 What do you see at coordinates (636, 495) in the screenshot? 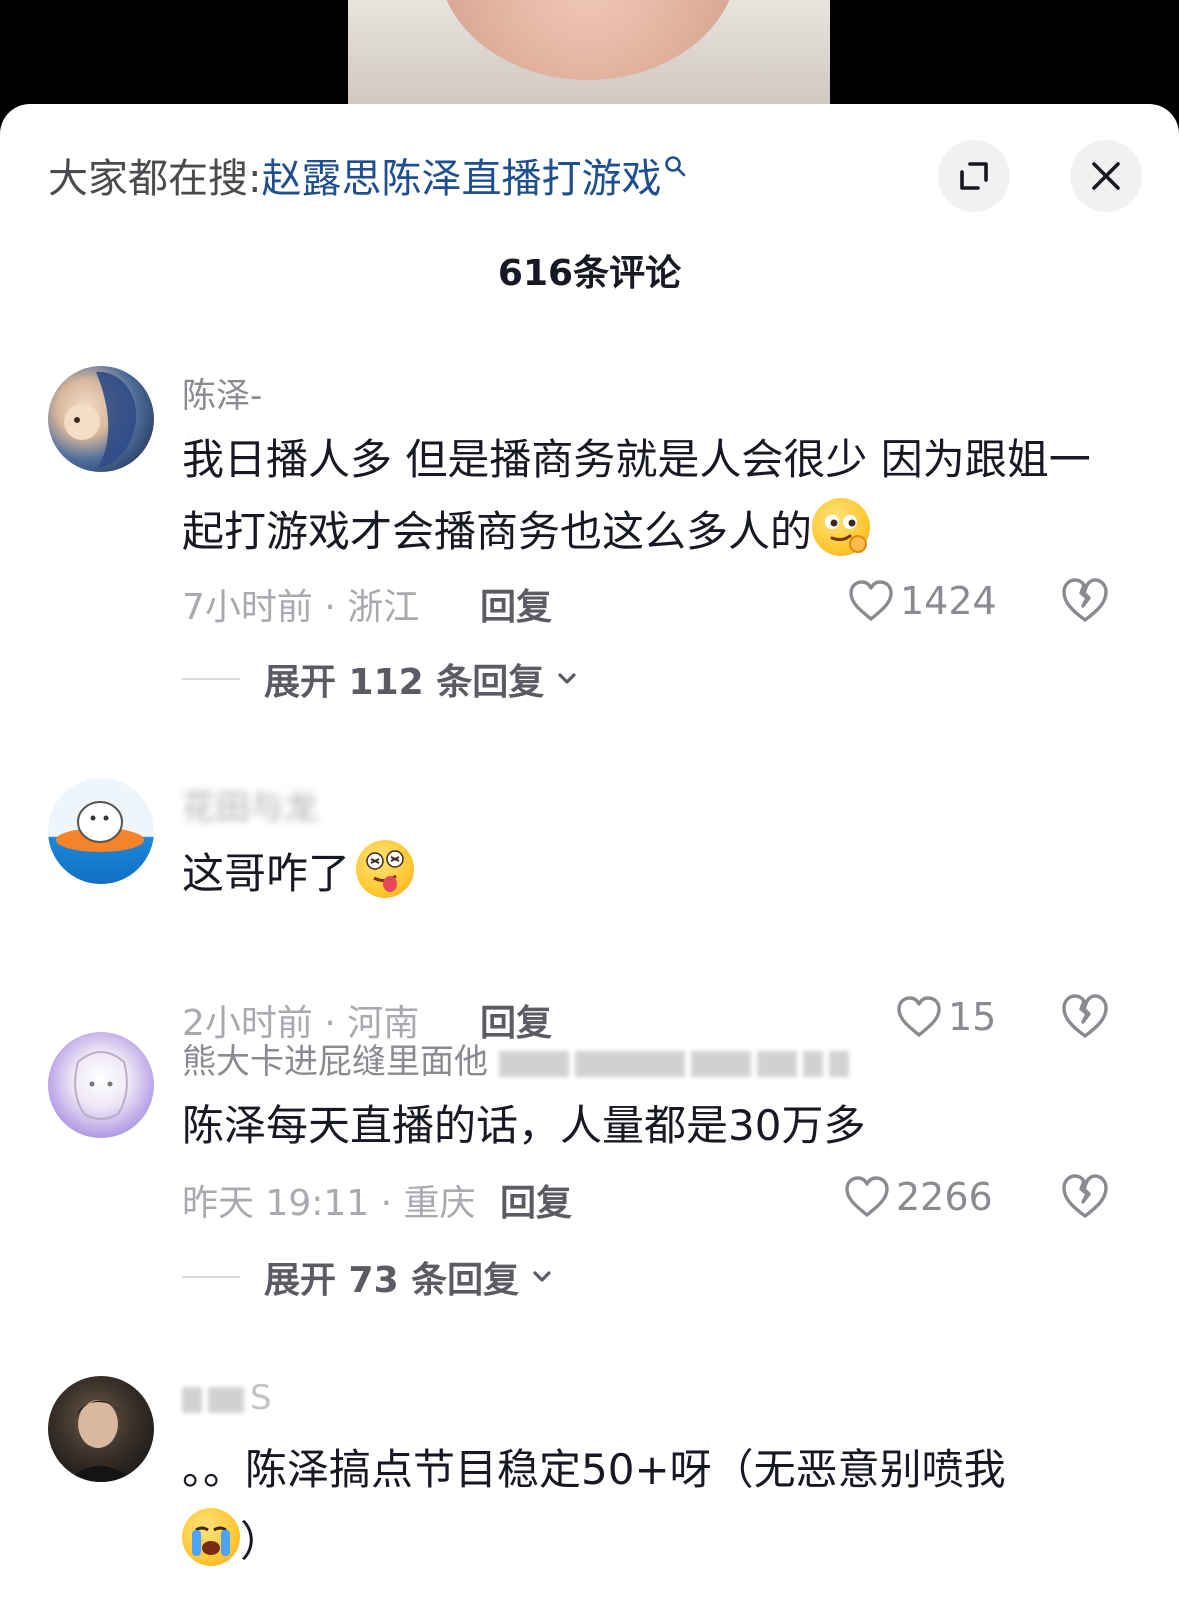
I see `comment-text-content: 我日播人多 但是播商务就是人会很少 因为跟姐一起打游戏才会播商务也这么多人的` at bounding box center [636, 495].